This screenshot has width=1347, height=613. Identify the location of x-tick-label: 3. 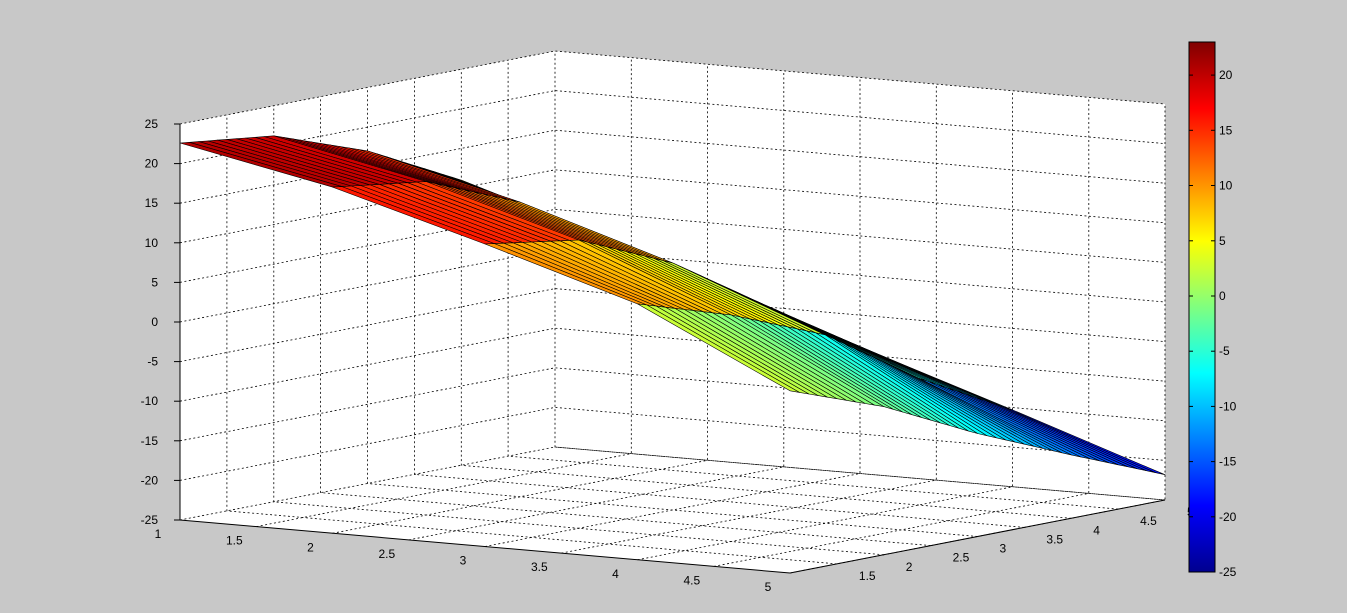
(463, 561).